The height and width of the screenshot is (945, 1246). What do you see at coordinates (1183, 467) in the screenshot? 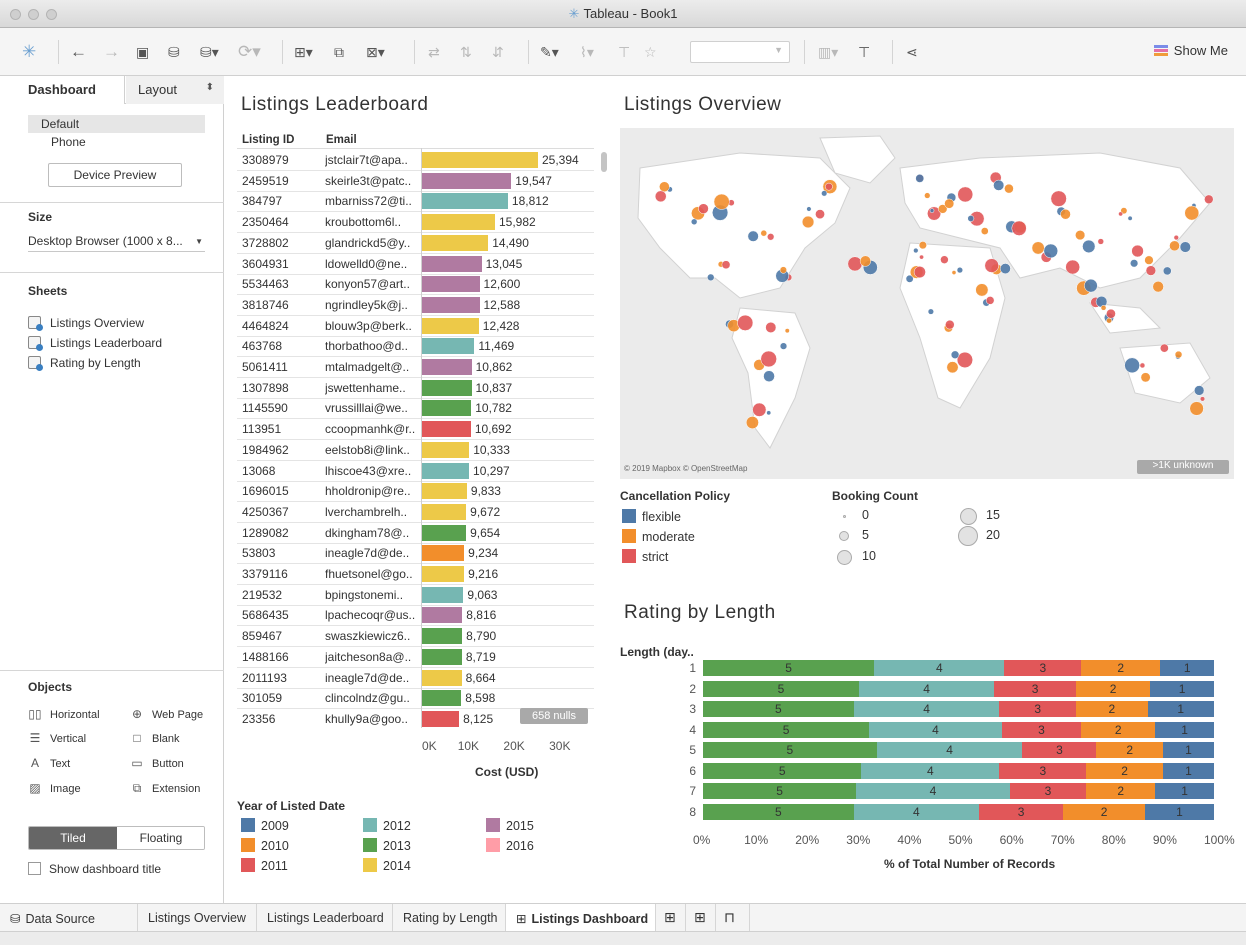
I see `unknown-locations-badge: >1K unknown` at bounding box center [1183, 467].